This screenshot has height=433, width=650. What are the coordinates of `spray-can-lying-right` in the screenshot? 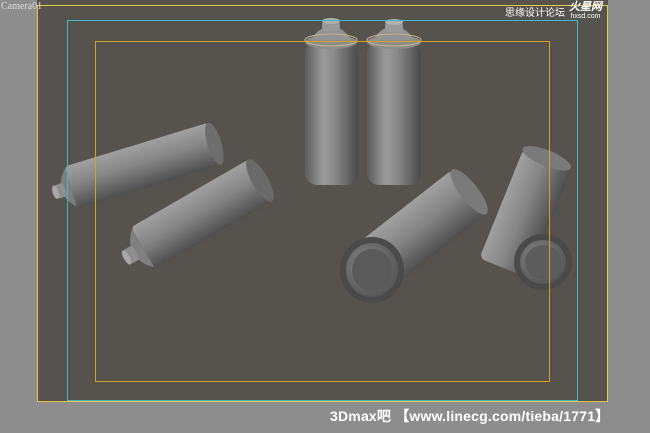 It's located at (526, 215).